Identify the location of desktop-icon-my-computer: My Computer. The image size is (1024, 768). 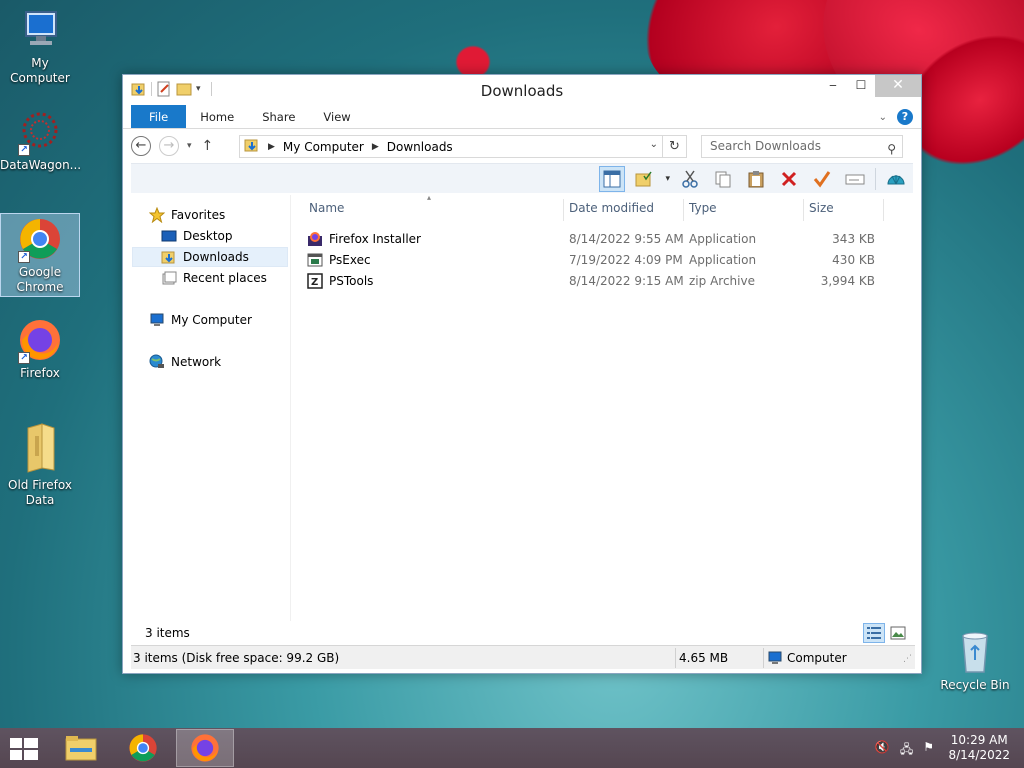
(40, 47).